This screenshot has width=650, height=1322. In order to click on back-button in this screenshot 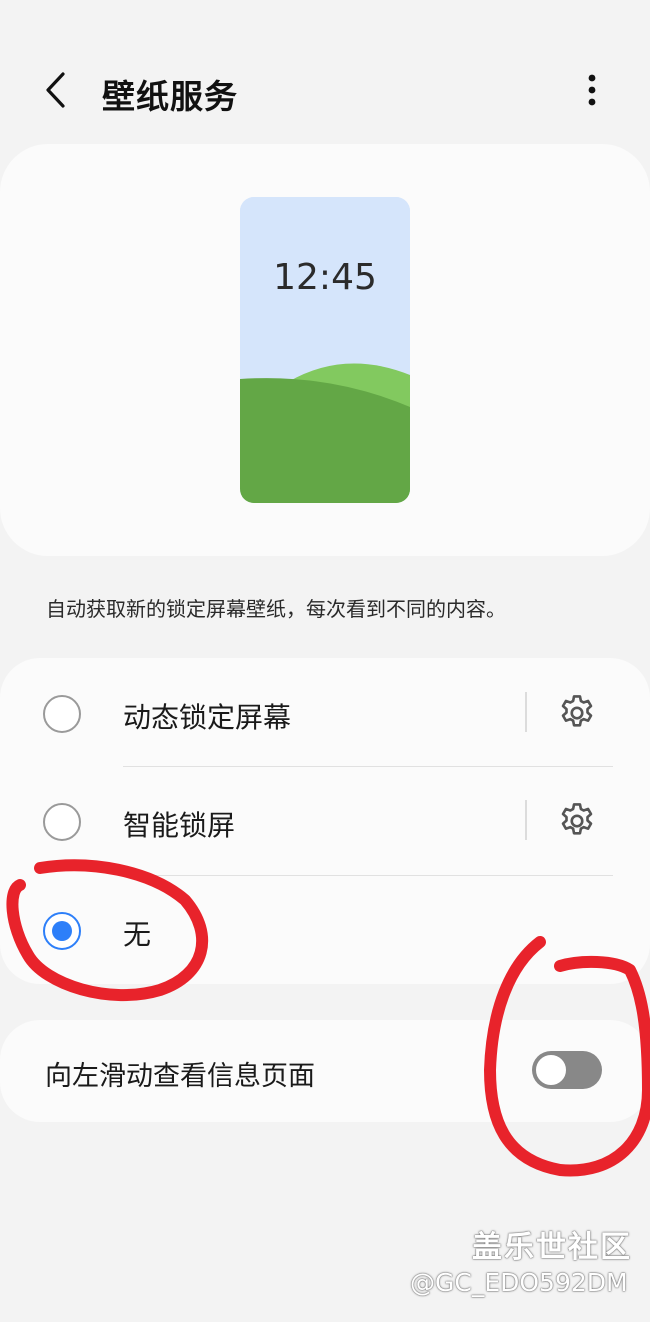, I will do `click(56, 90)`.